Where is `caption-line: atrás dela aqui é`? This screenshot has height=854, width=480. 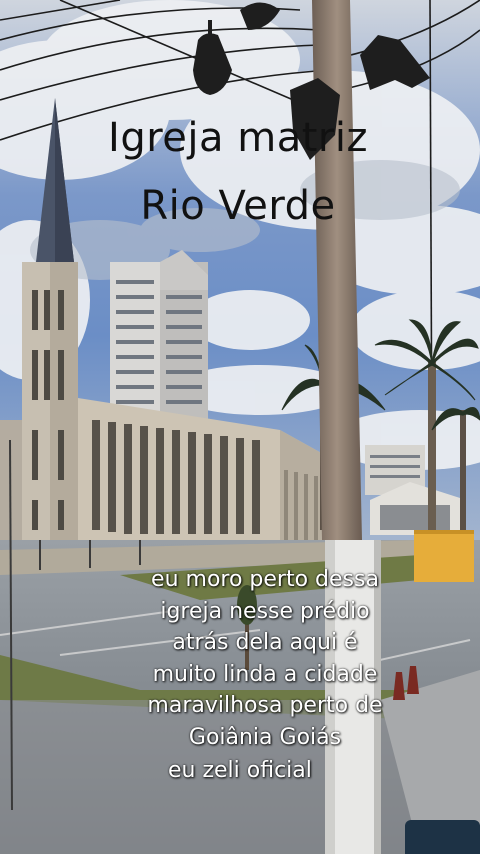 caption-line: atrás dela aqui é is located at coordinates (265, 642).